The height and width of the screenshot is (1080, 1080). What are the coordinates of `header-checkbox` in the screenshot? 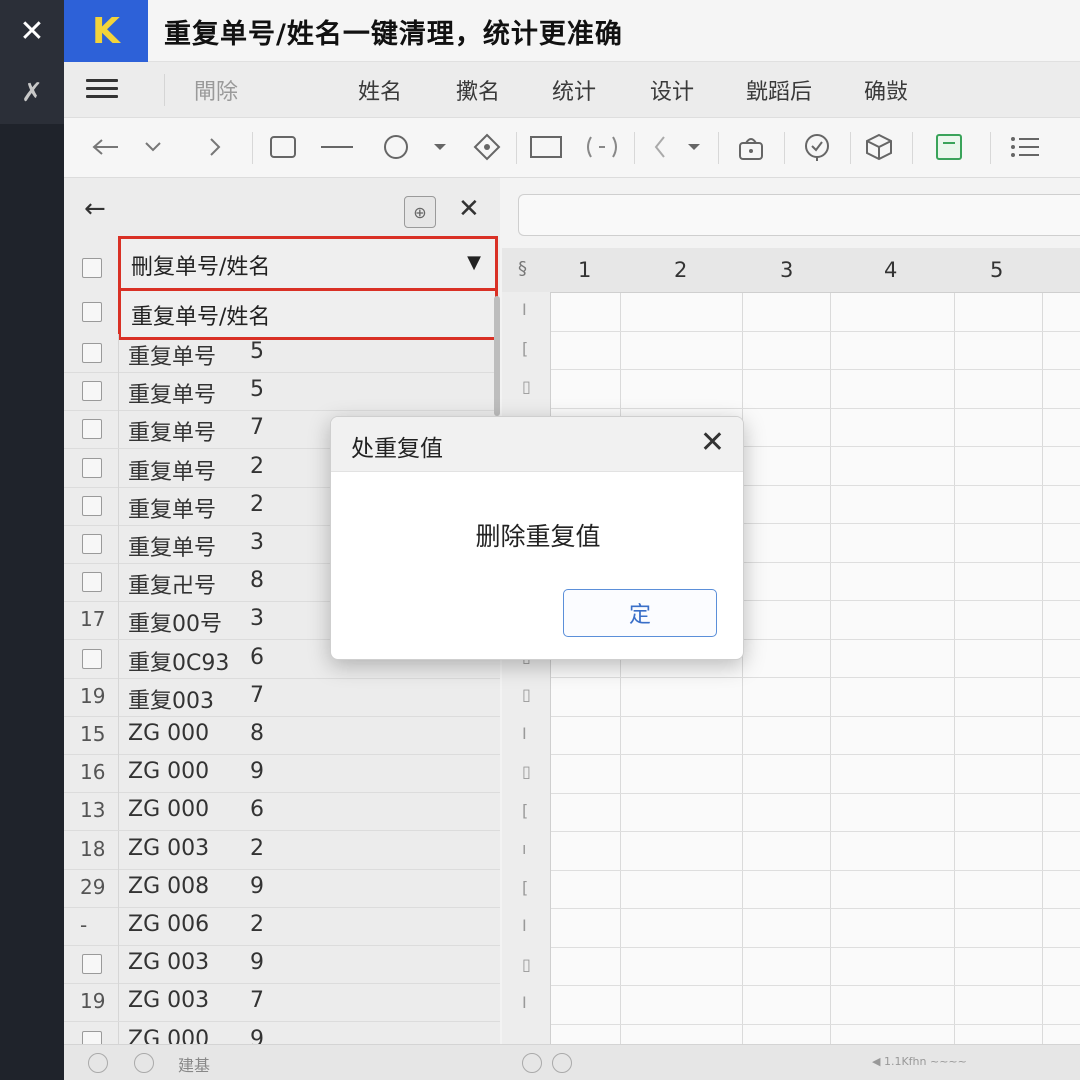 It's located at (92, 268).